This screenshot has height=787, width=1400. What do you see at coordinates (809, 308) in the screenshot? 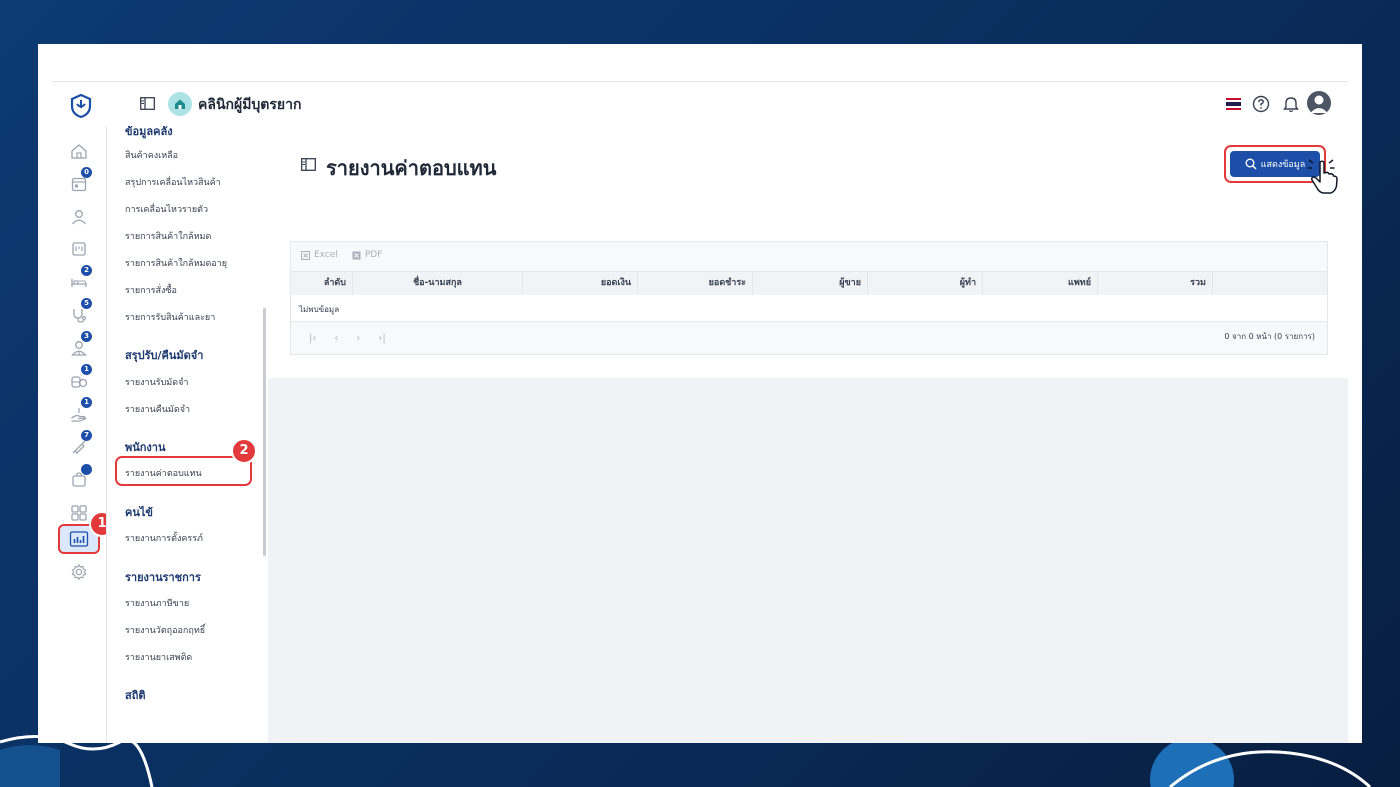
I see `table-row: ไม่พบข้อมูล` at bounding box center [809, 308].